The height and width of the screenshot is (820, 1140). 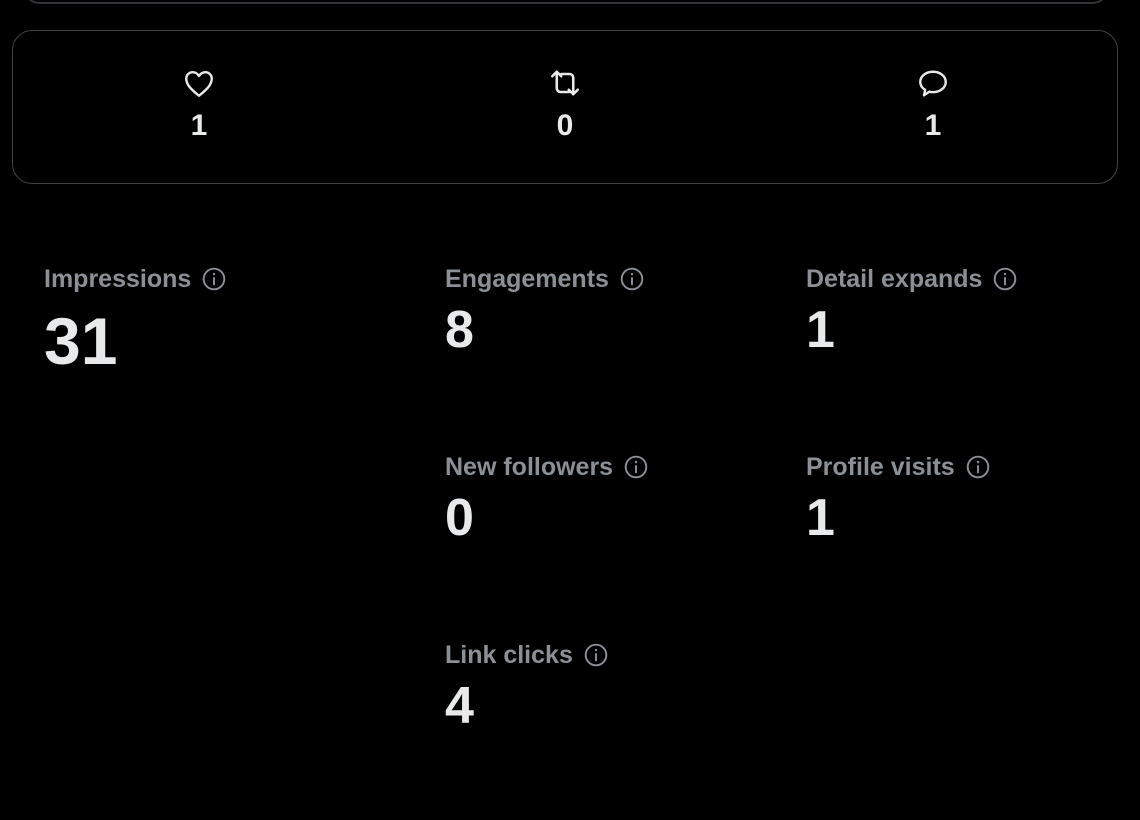 What do you see at coordinates (459, 518) in the screenshot?
I see `metric-value: 0` at bounding box center [459, 518].